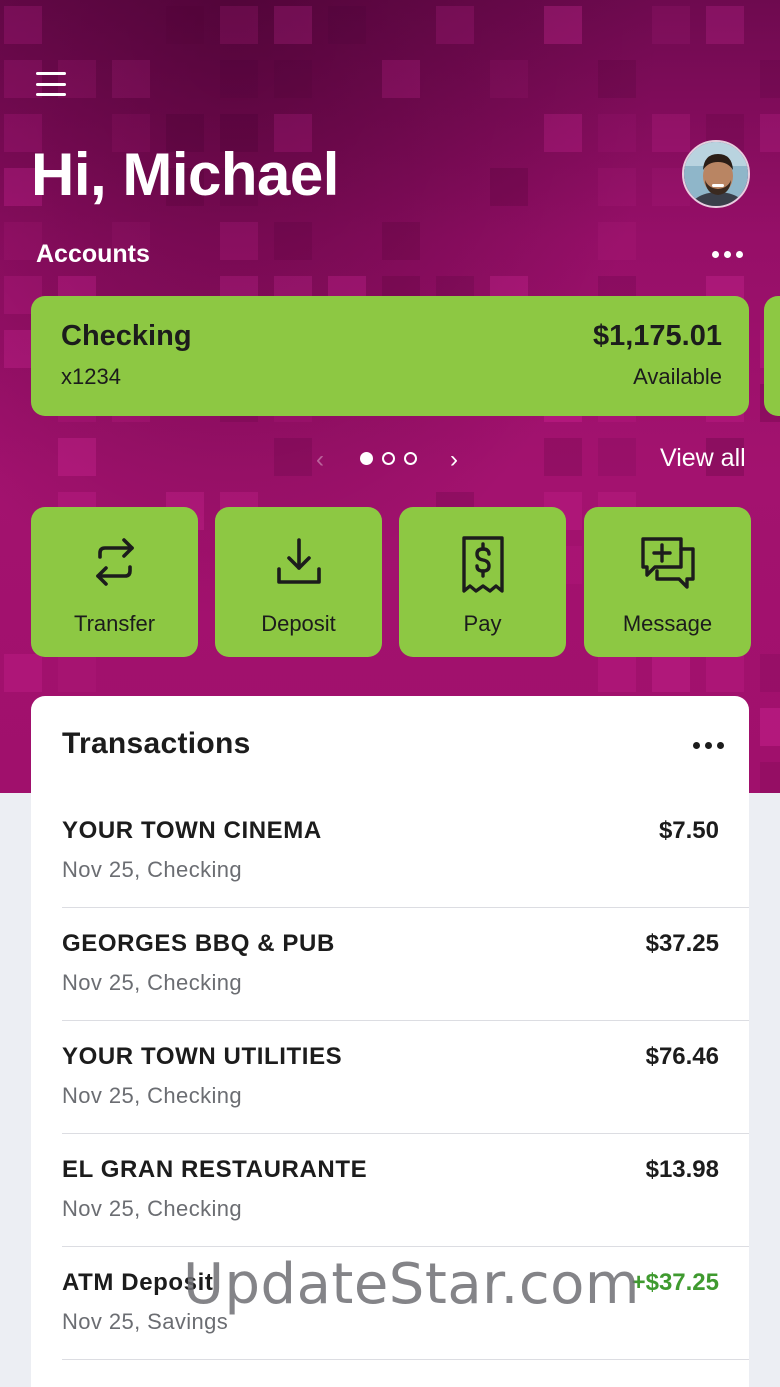 Image resolution: width=780 pixels, height=1387 pixels. I want to click on message-icon, so click(667, 563).